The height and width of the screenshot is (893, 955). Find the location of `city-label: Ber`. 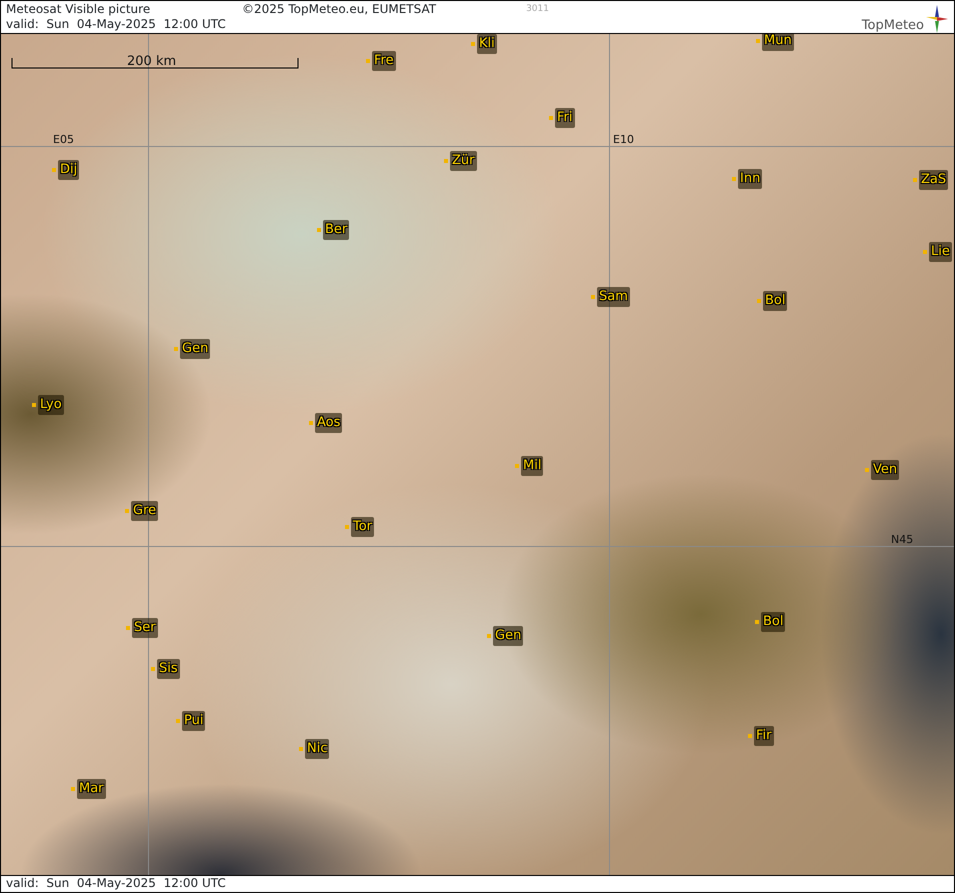

city-label: Ber is located at coordinates (336, 230).